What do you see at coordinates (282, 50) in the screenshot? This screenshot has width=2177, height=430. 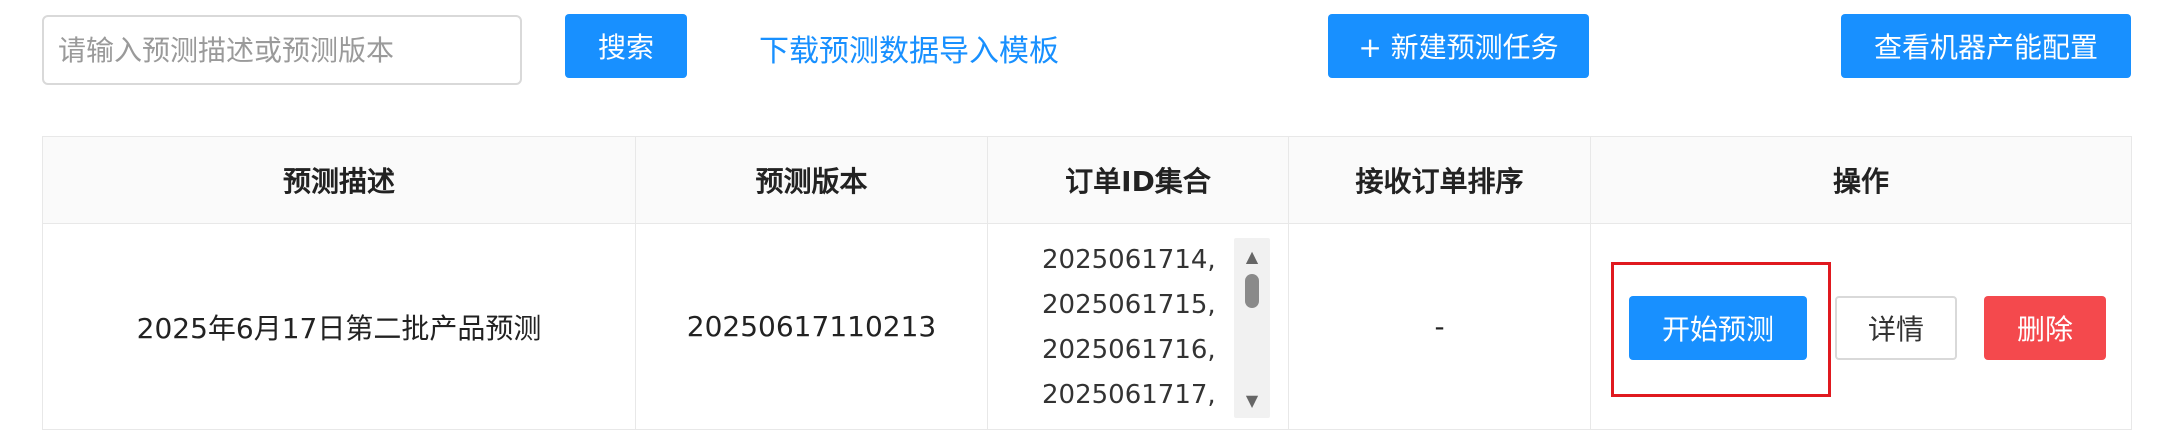 I see `search-input` at bounding box center [282, 50].